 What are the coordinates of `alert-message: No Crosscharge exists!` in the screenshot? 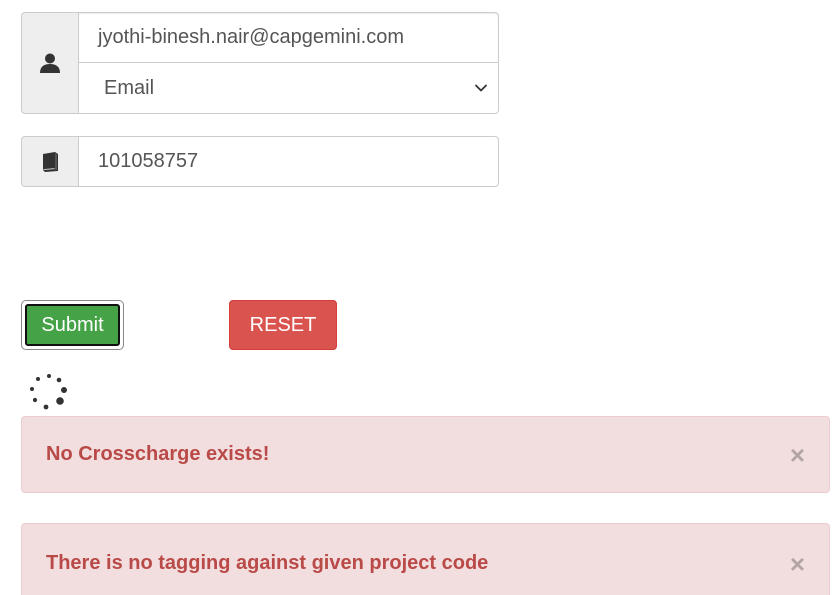 It's located at (158, 454).